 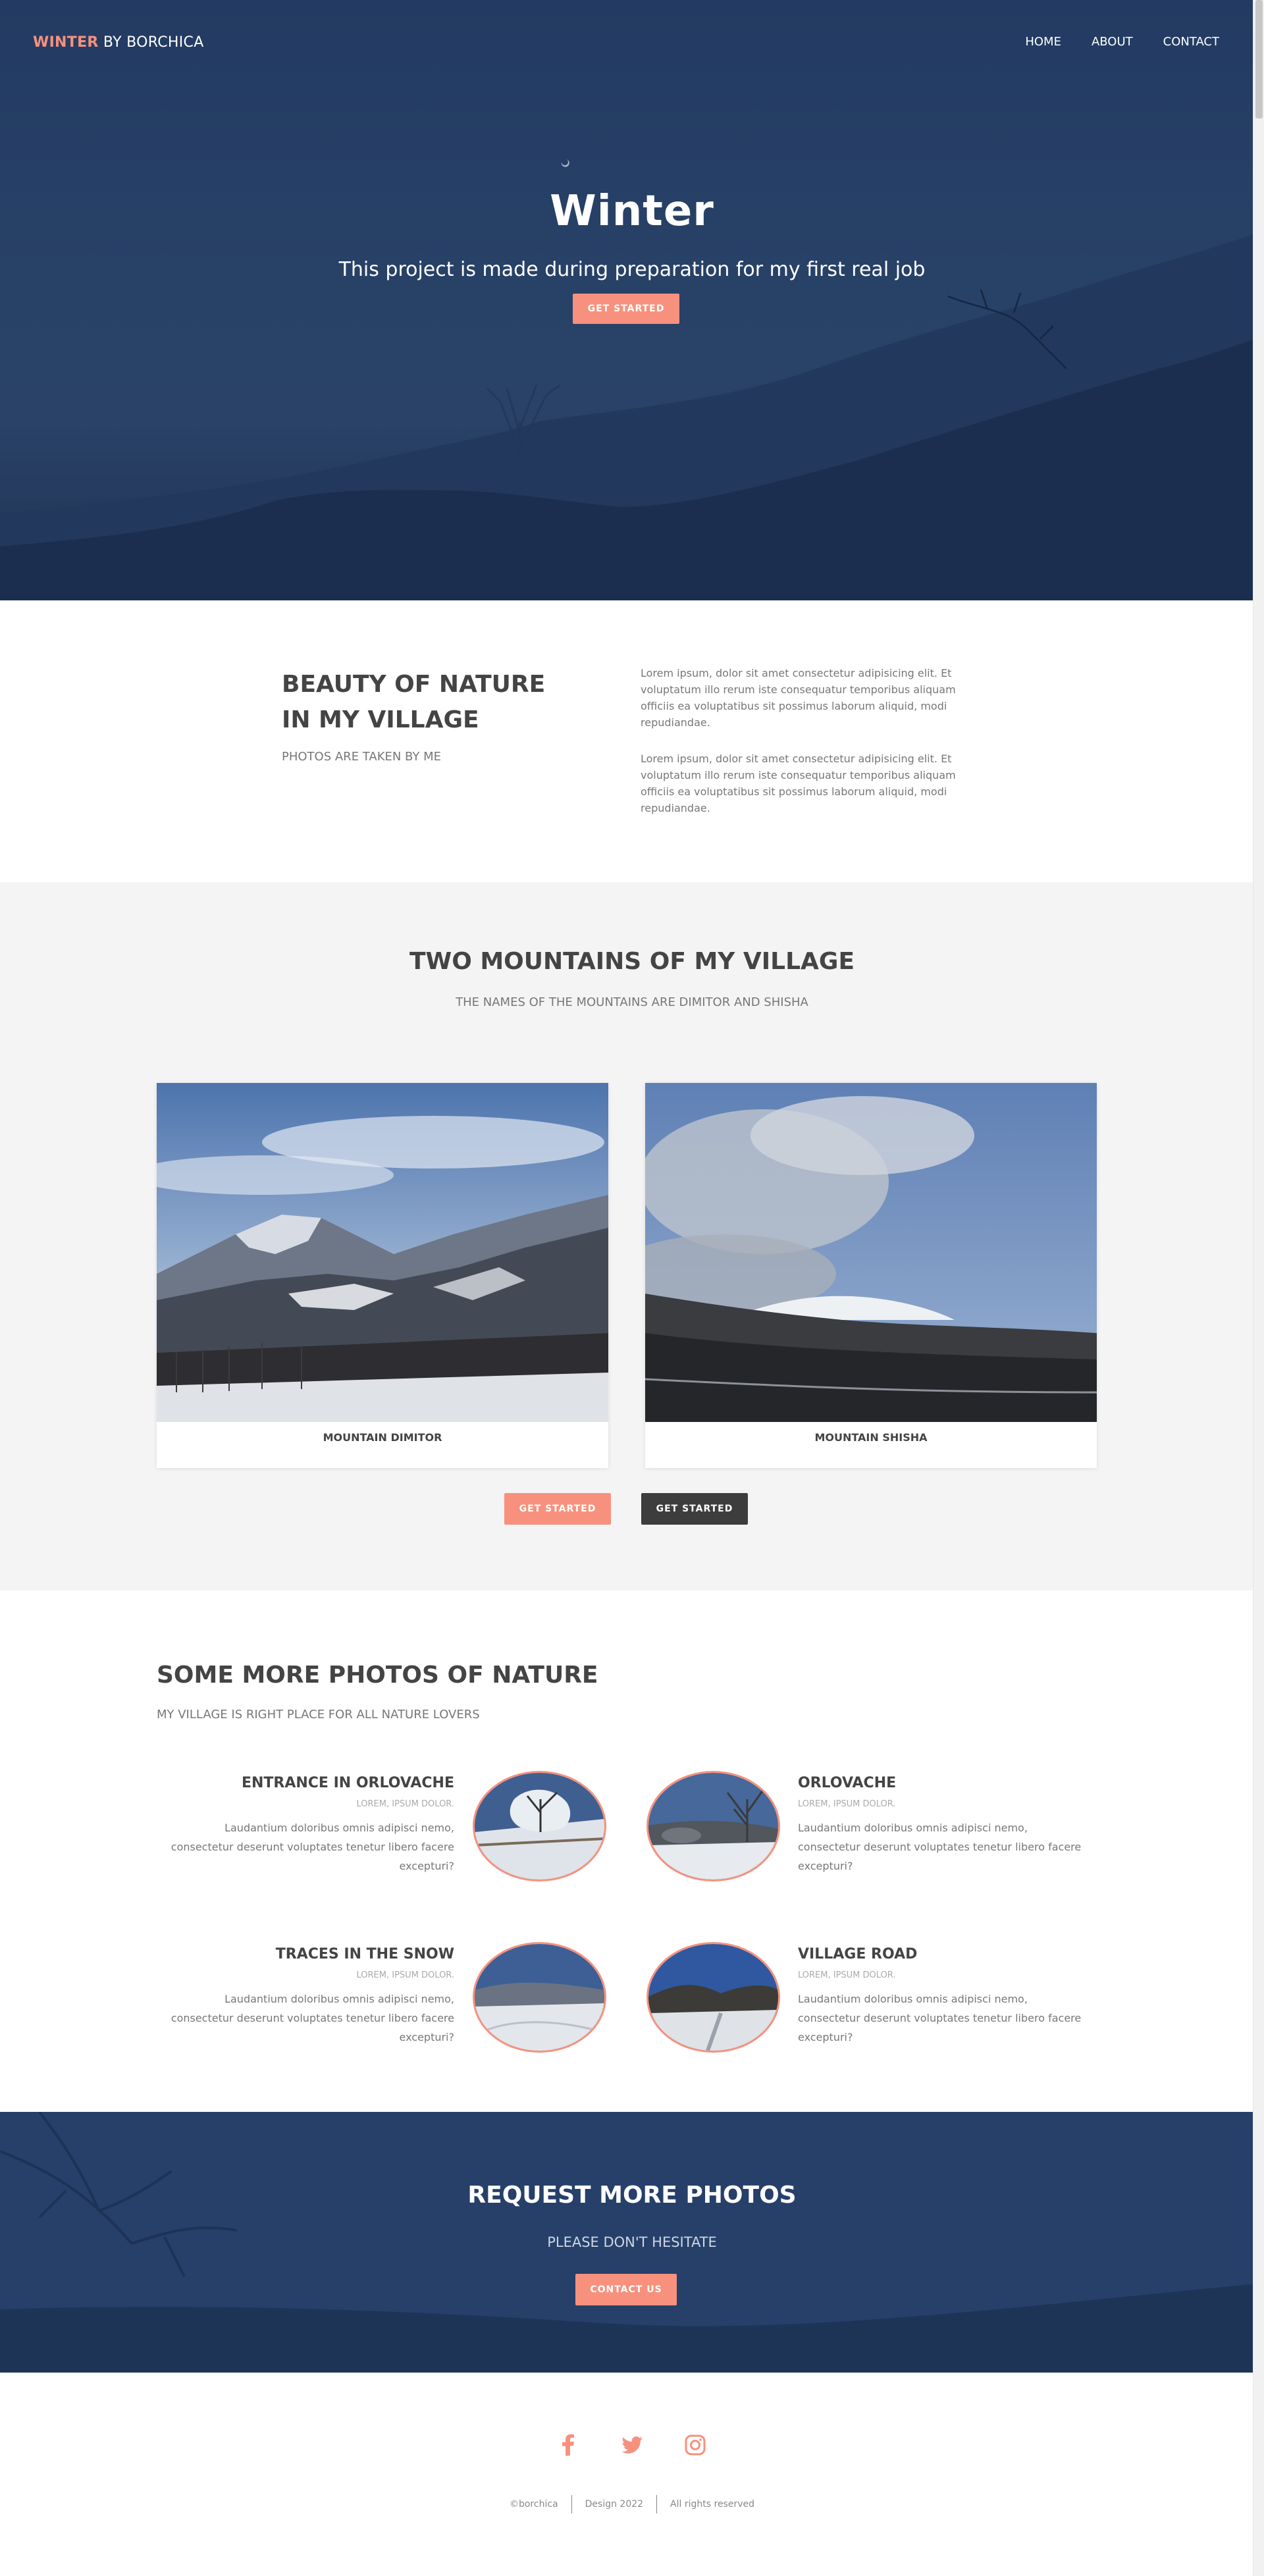 What do you see at coordinates (626, 309) in the screenshot?
I see `hero-get-started-button: GET STARTED` at bounding box center [626, 309].